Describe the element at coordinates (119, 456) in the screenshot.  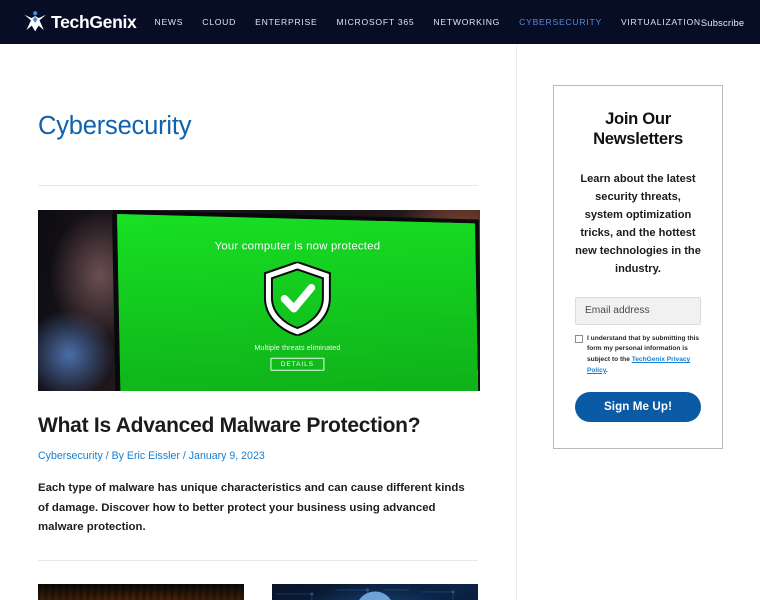
I see `meta-by-label: By` at that location.